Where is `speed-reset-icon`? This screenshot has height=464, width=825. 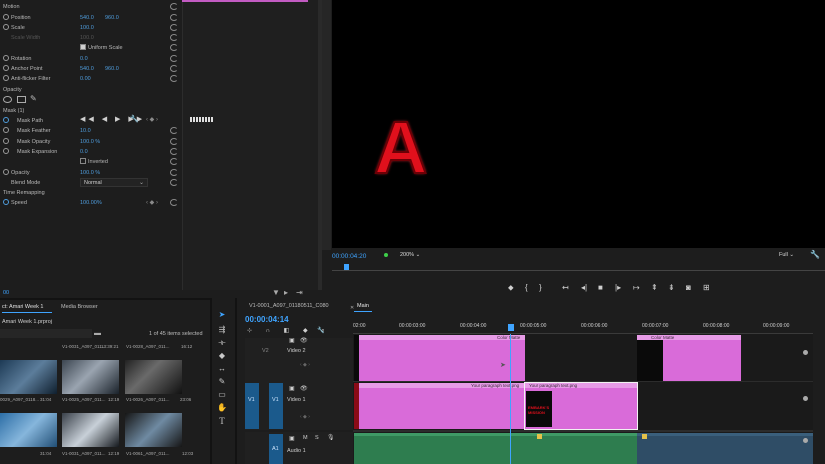 speed-reset-icon is located at coordinates (174, 202).